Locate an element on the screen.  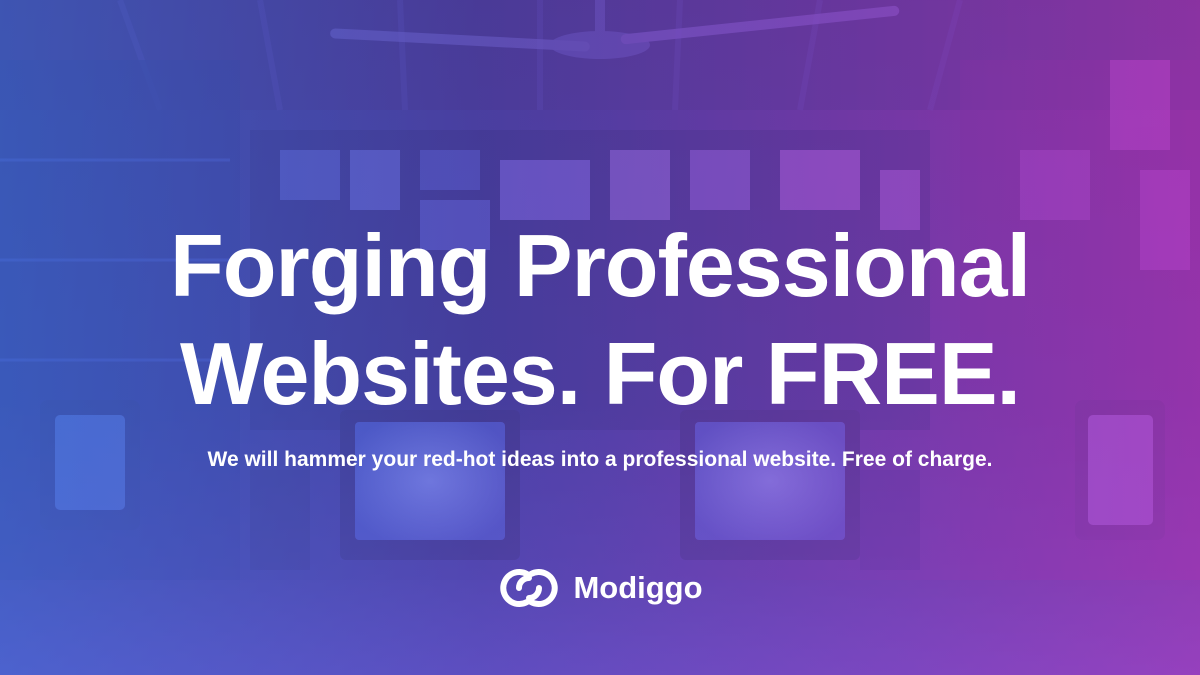
brand-name: Modiggo is located at coordinates (638, 587).